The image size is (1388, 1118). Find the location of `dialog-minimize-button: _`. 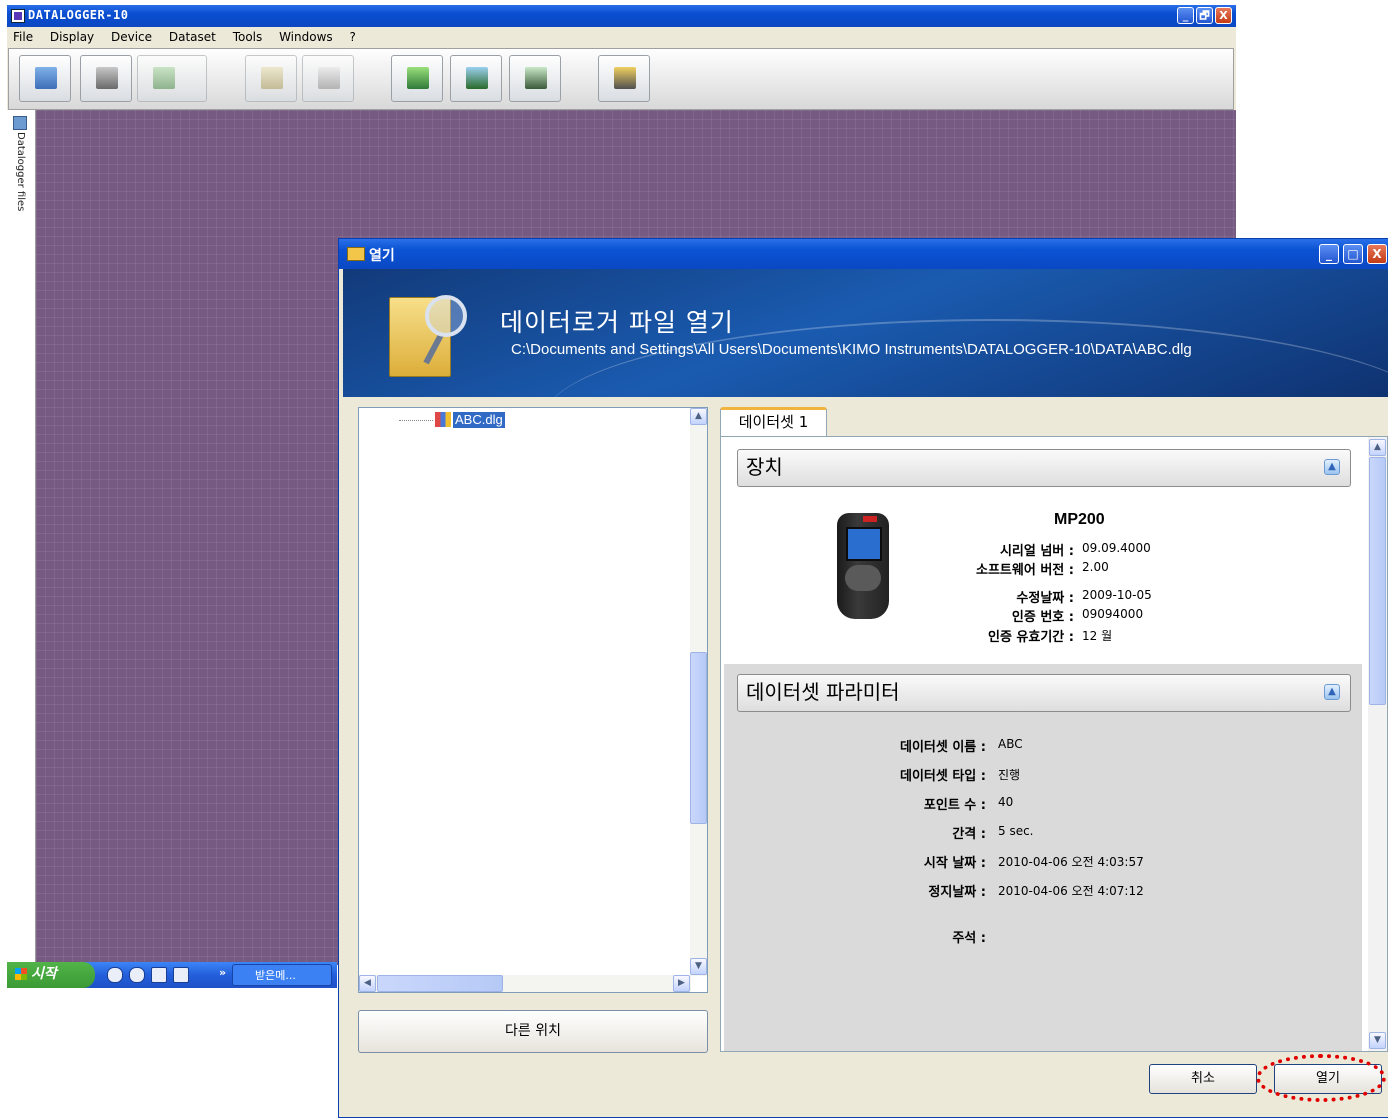

dialog-minimize-button: _ is located at coordinates (1329, 254).